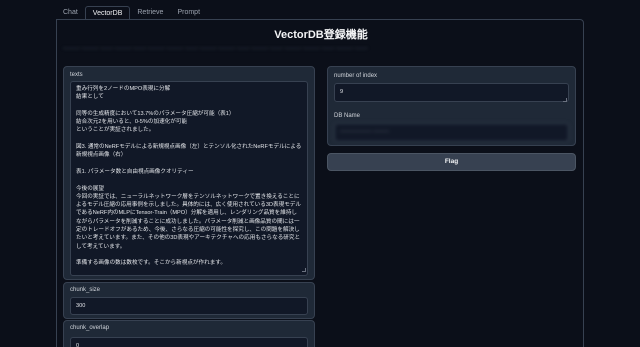  What do you see at coordinates (189, 306) in the screenshot?
I see `chunk-size-input: 300` at bounding box center [189, 306].